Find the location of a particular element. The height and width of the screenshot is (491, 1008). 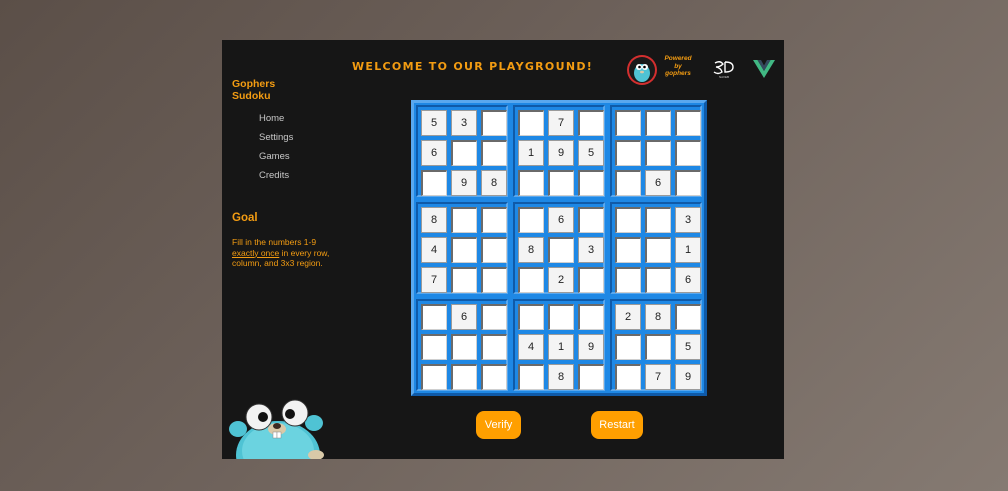

goal-heading: Goal is located at coordinates (245, 218).